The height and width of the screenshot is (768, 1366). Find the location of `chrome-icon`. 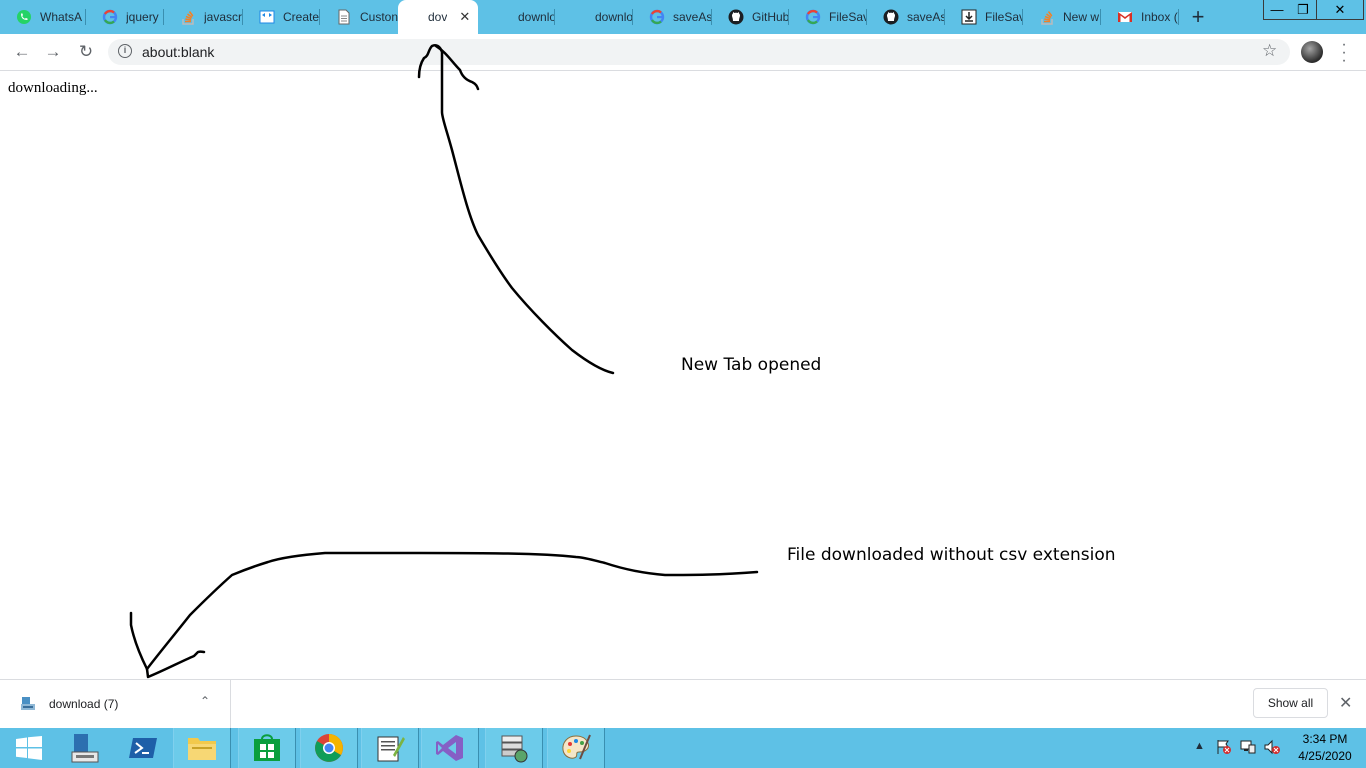

chrome-icon is located at coordinates (329, 748).